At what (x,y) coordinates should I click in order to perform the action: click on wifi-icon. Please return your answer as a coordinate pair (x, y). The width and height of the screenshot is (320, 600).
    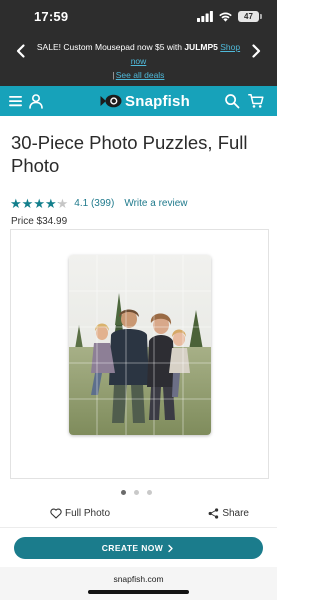
    Looking at the image, I should click on (225, 17).